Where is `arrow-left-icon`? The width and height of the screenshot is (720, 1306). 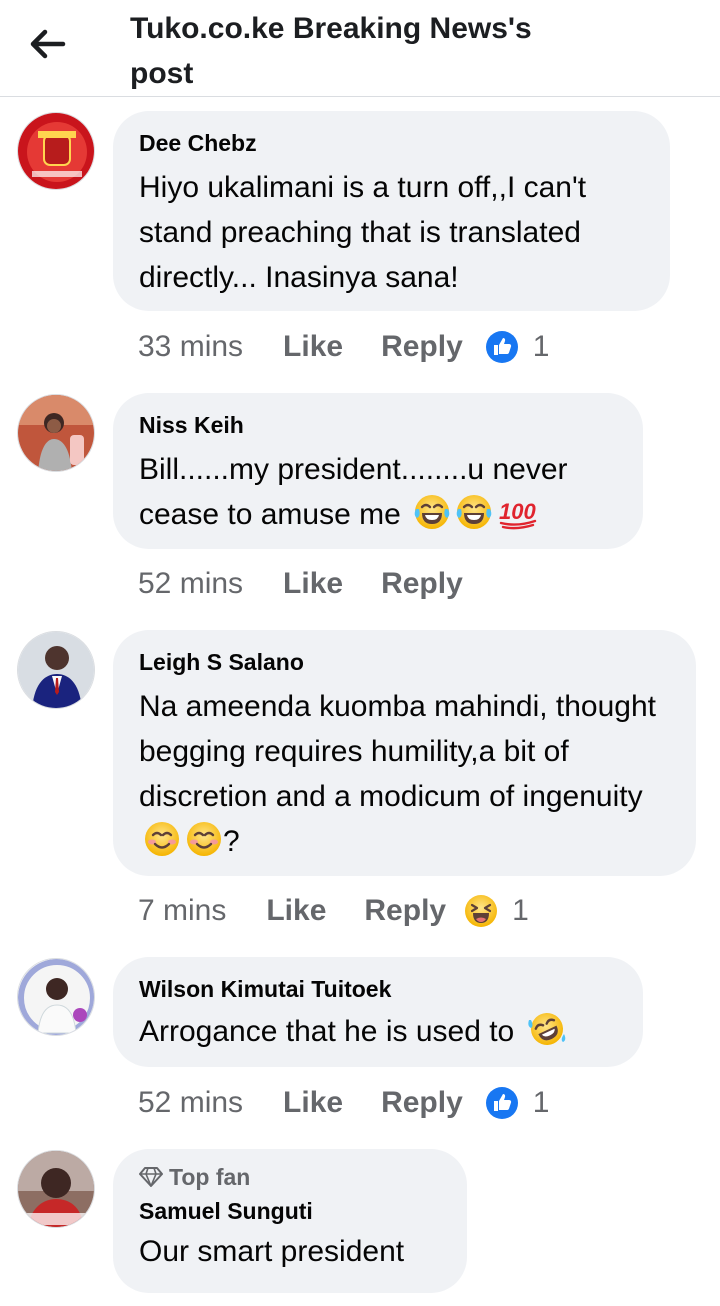
arrow-left-icon is located at coordinates (48, 44).